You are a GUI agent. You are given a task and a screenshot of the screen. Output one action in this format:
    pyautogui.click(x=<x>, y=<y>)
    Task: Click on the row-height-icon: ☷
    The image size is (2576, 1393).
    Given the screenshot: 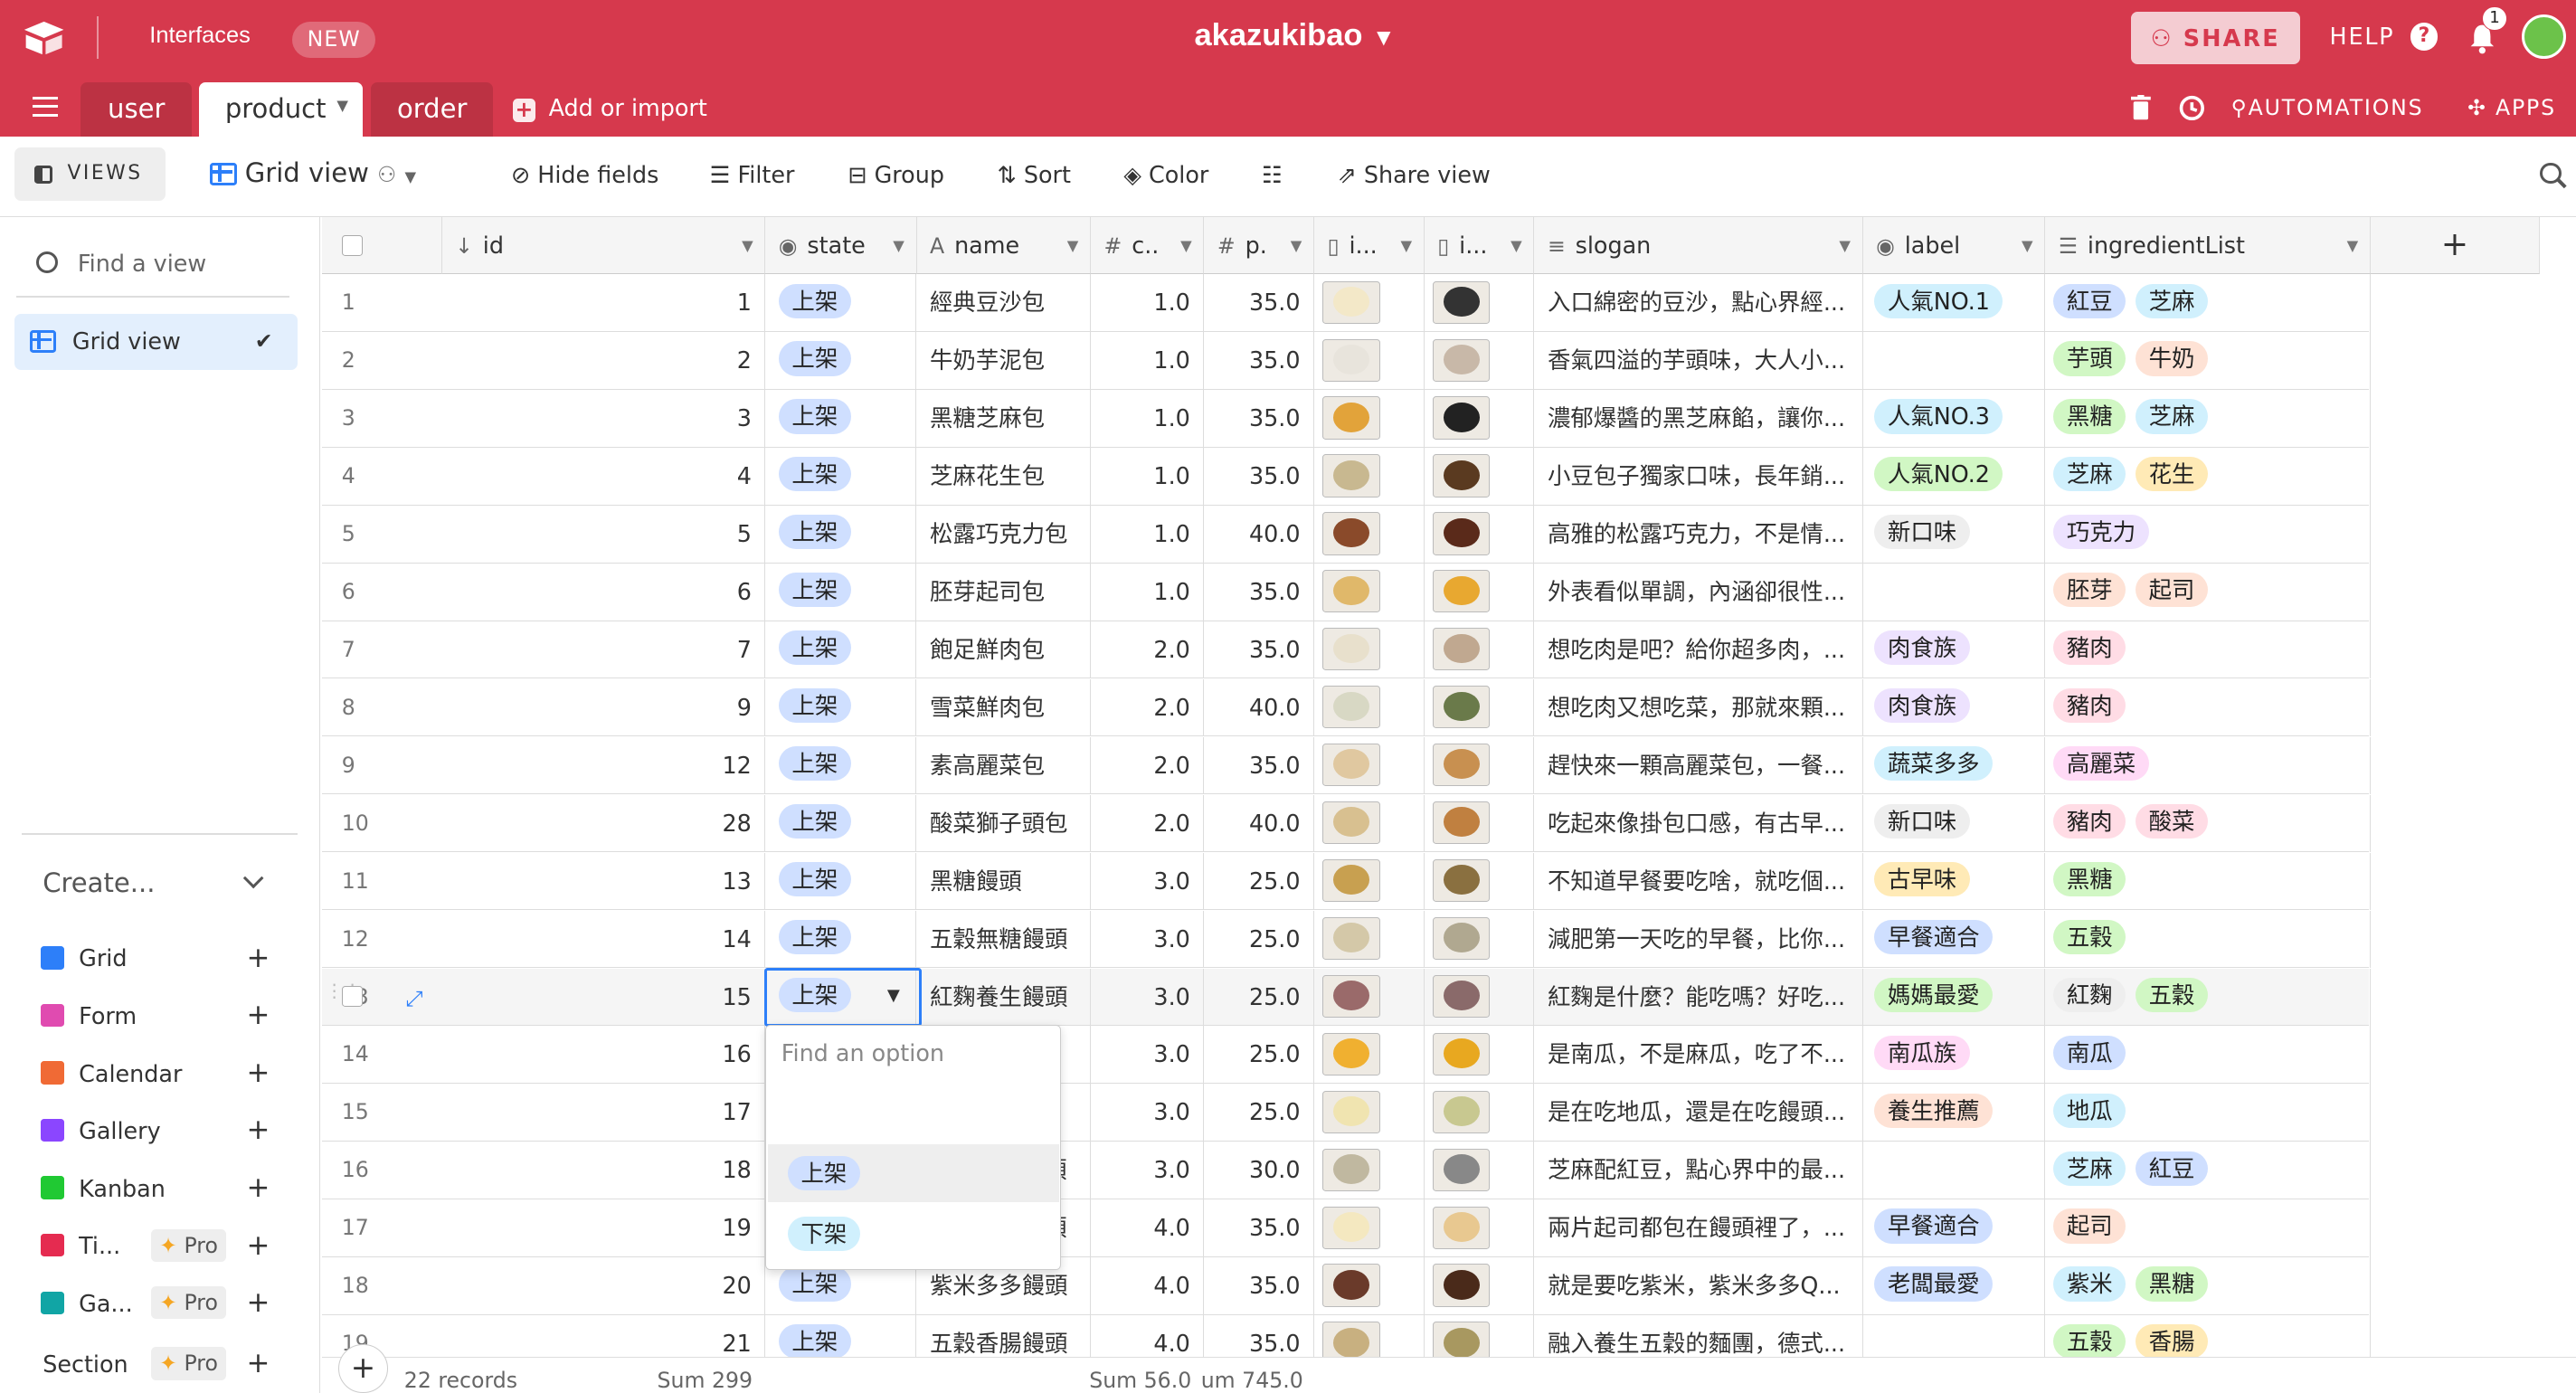 What is the action you would take?
    pyautogui.click(x=1273, y=174)
    